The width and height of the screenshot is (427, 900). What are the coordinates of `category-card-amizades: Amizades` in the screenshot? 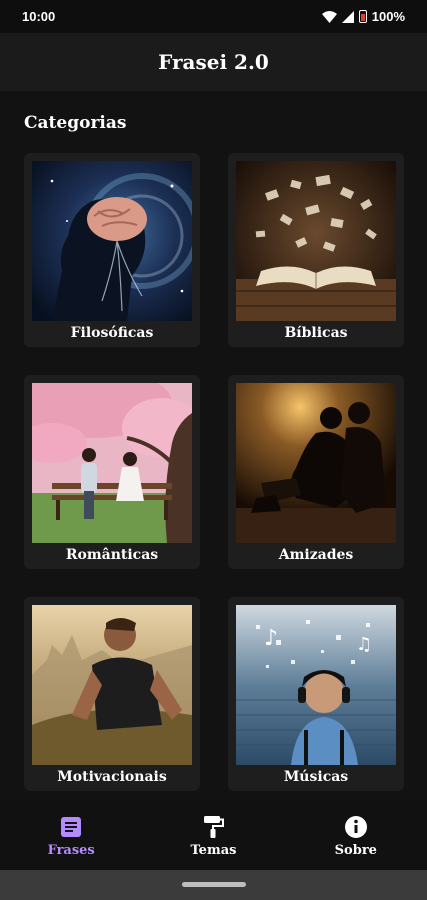 It's located at (316, 472).